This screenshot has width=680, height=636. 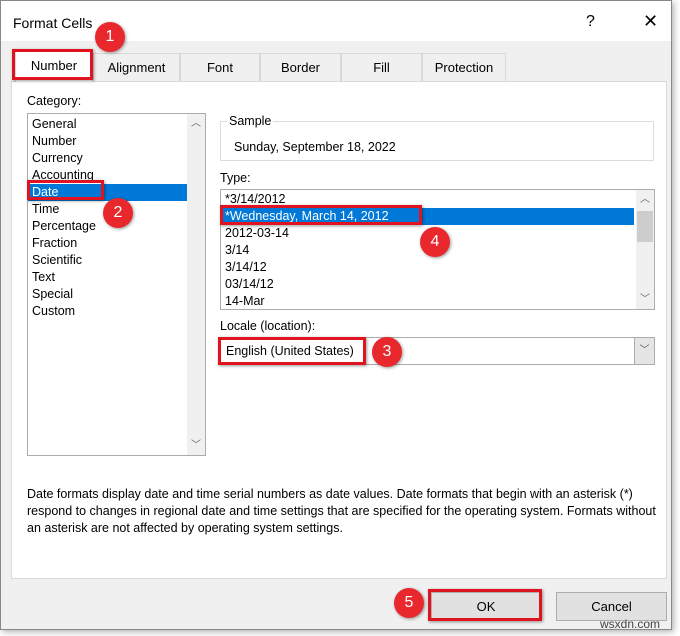 I want to click on sample-value: Sunday, September 18, 2022, so click(x=315, y=147).